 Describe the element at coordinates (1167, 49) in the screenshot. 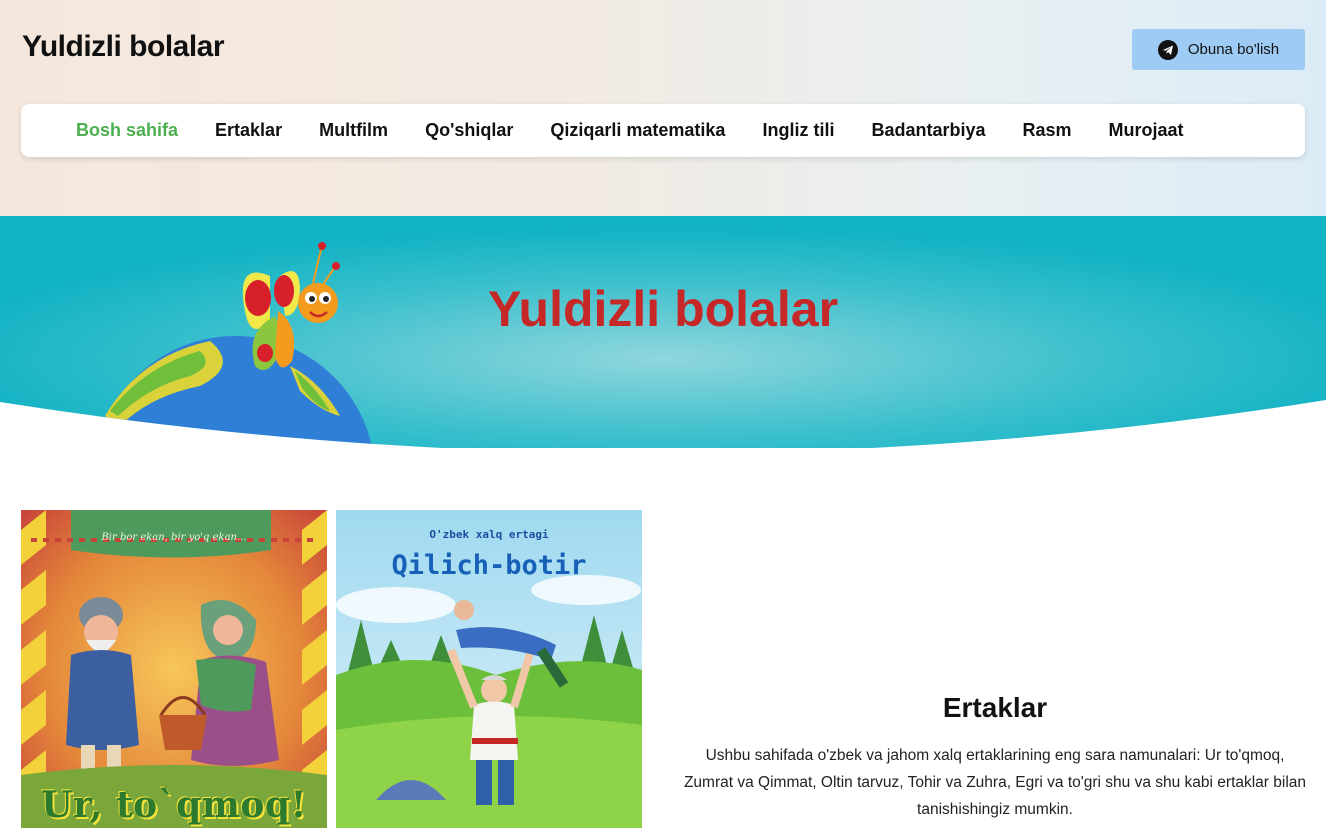

I see `telegram-icon` at that location.